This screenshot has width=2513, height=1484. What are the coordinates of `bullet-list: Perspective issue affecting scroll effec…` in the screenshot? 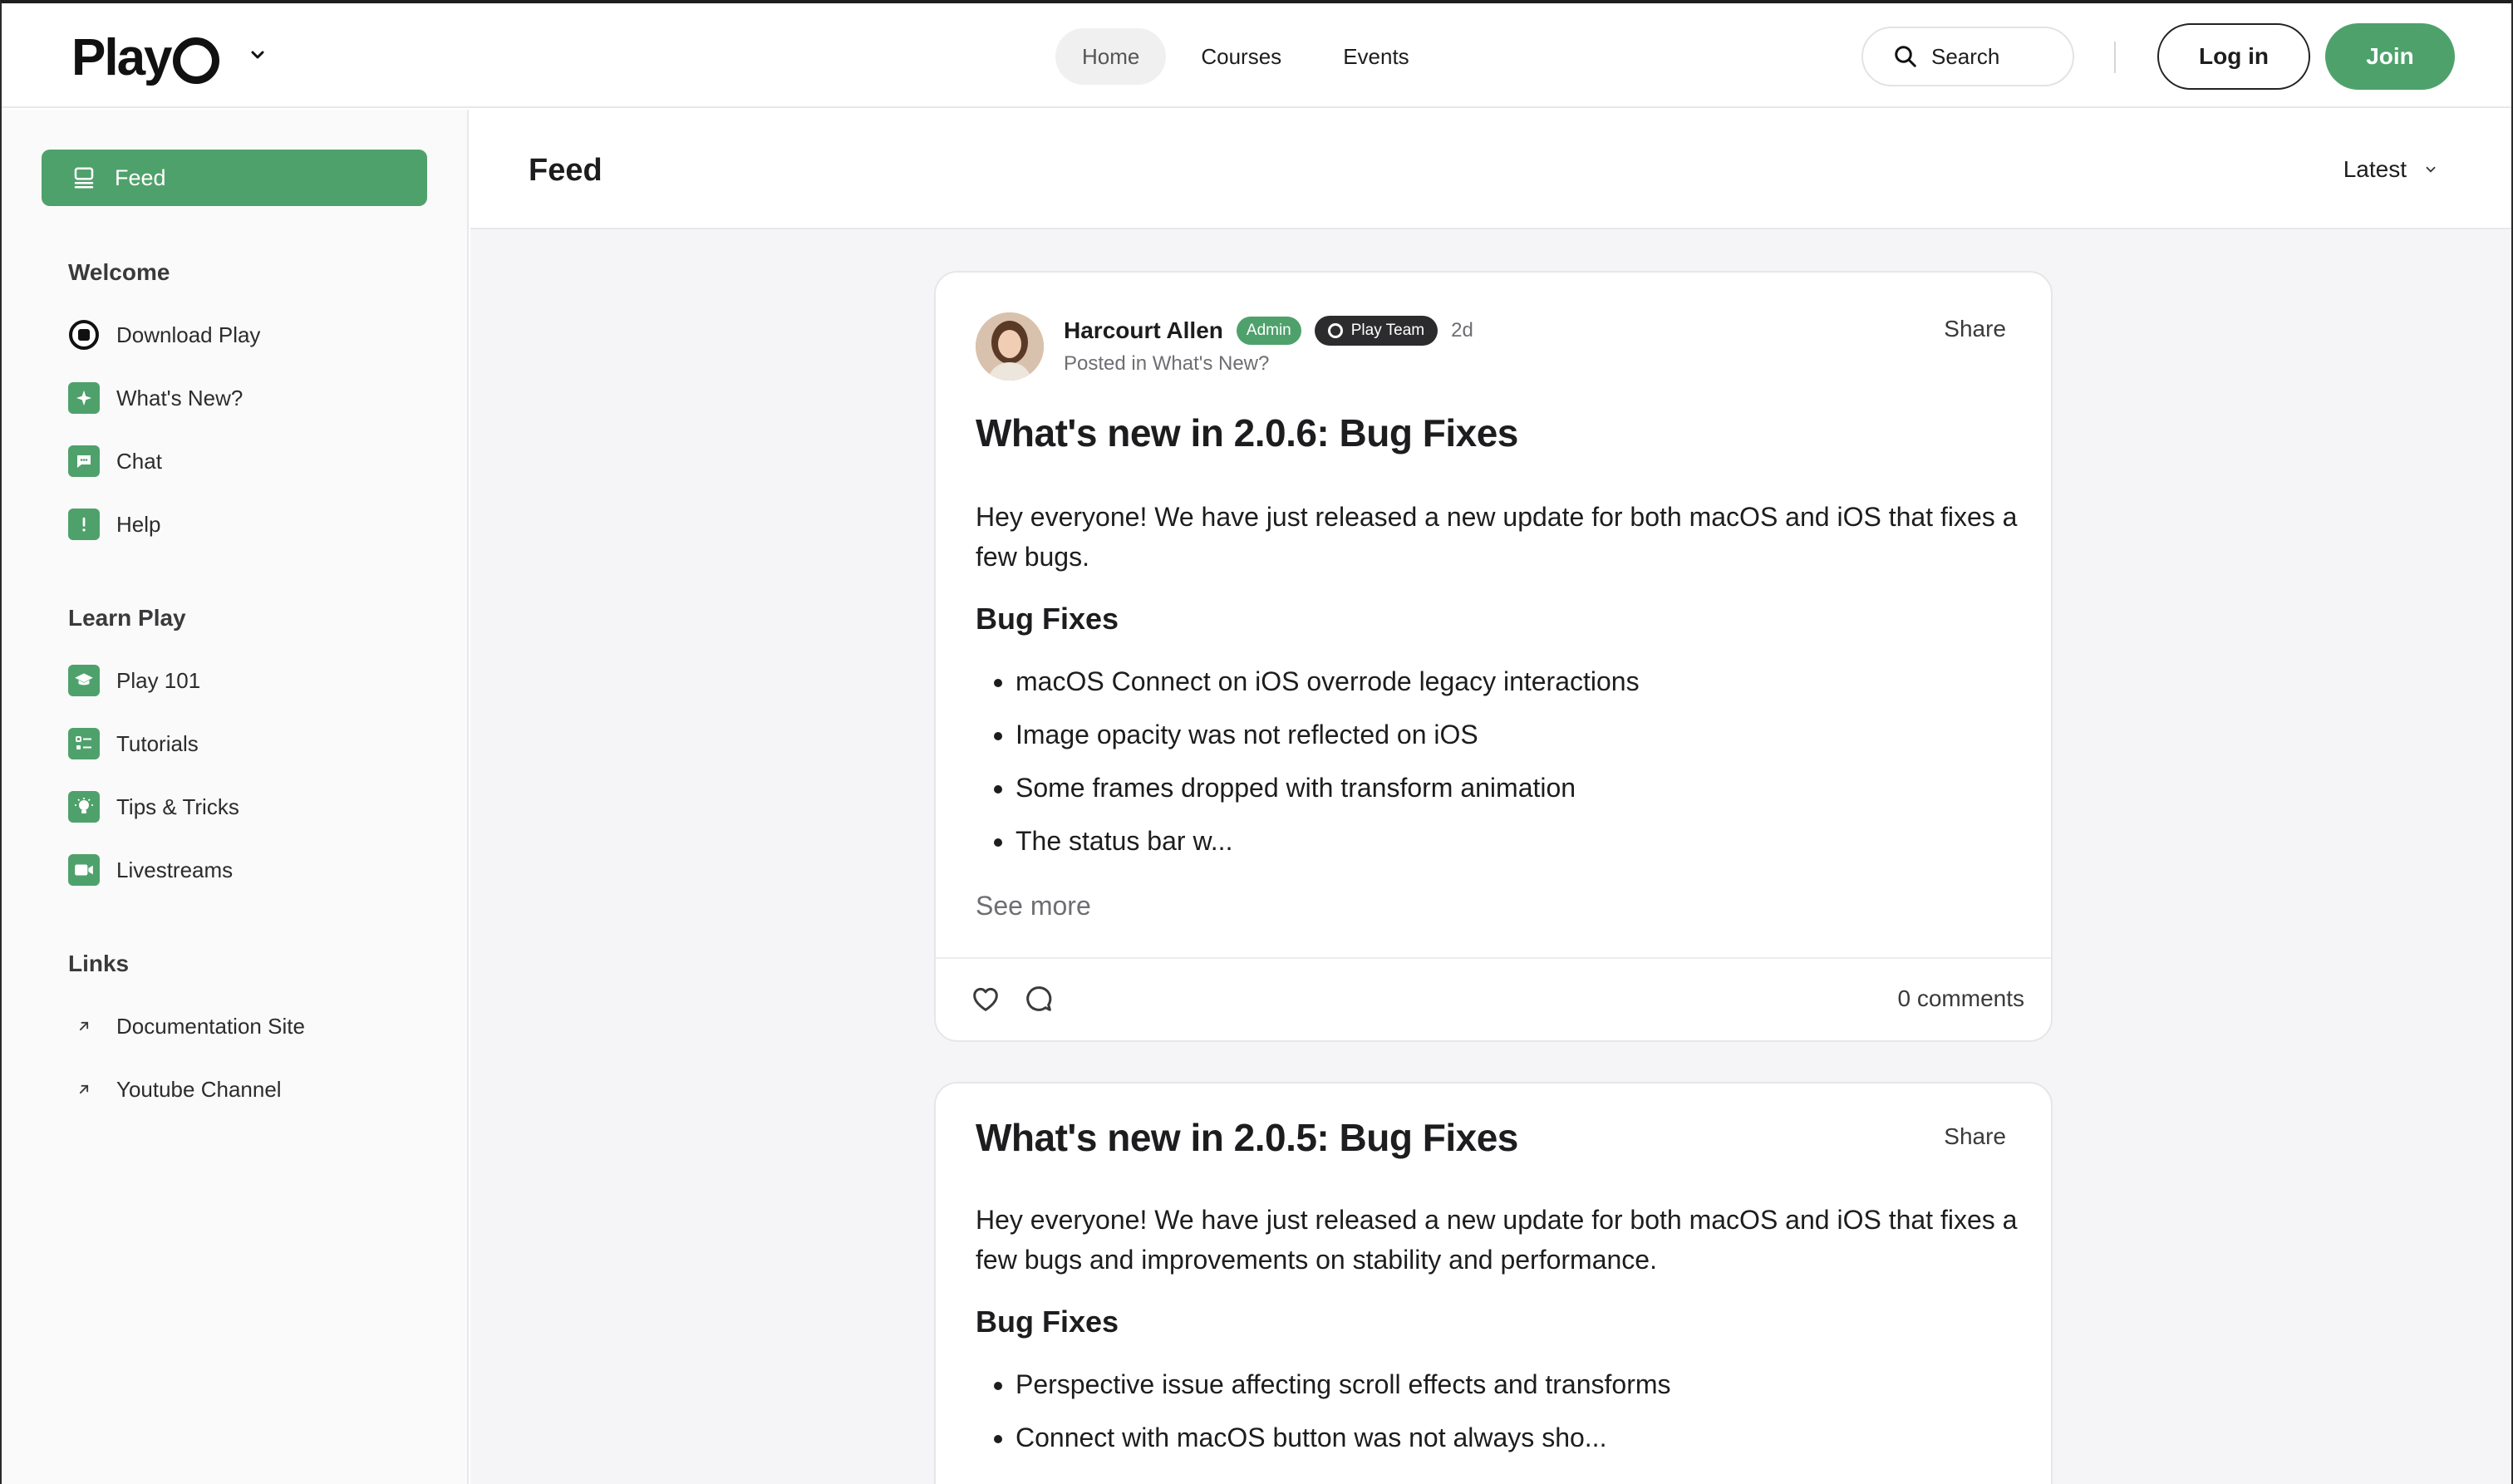 It's located at (1343, 1417).